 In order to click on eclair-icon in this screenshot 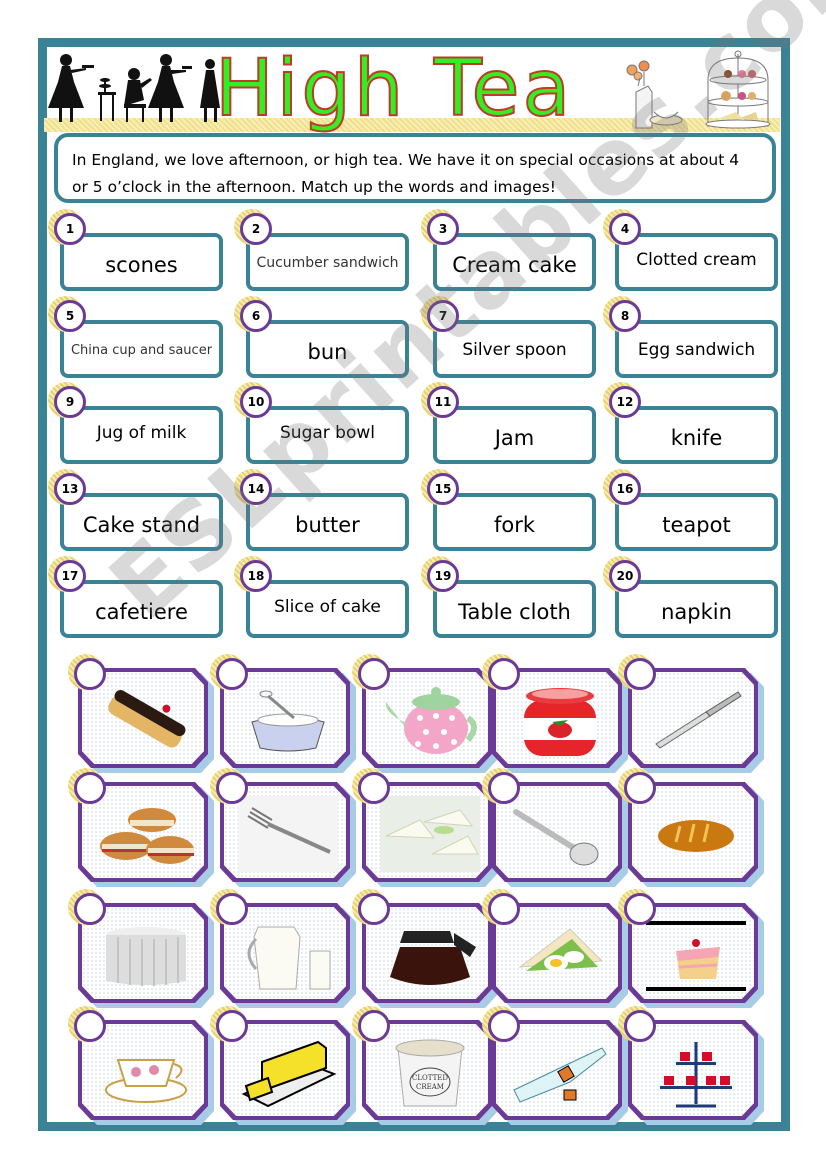, I will do `click(147, 719)`.